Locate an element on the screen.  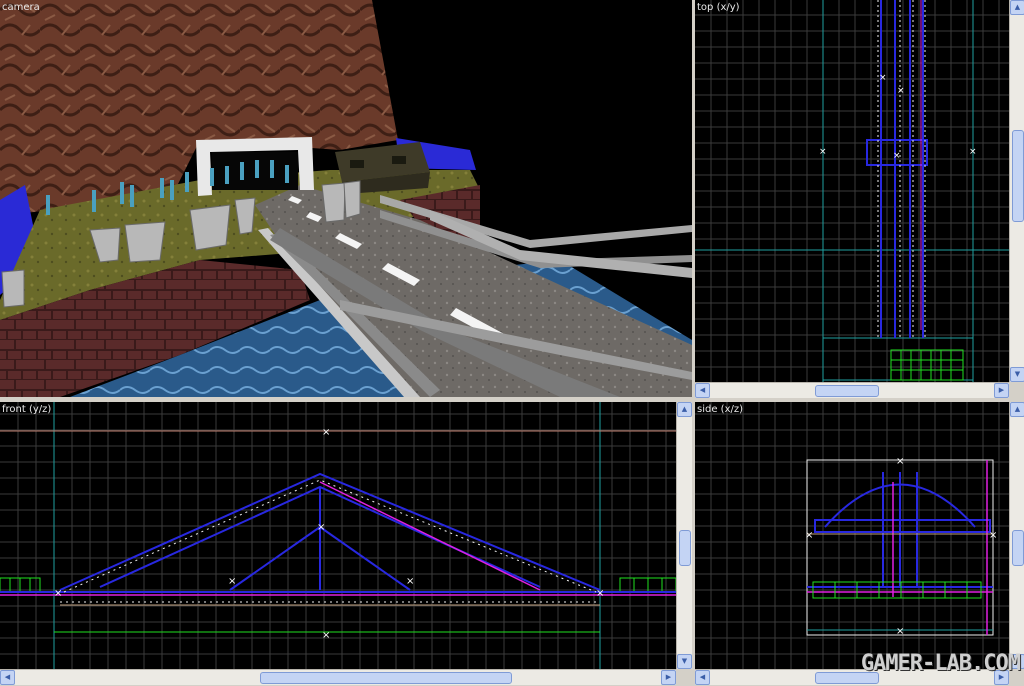
side-viewport-vscroll-thumb is located at coordinates (1018, 548).